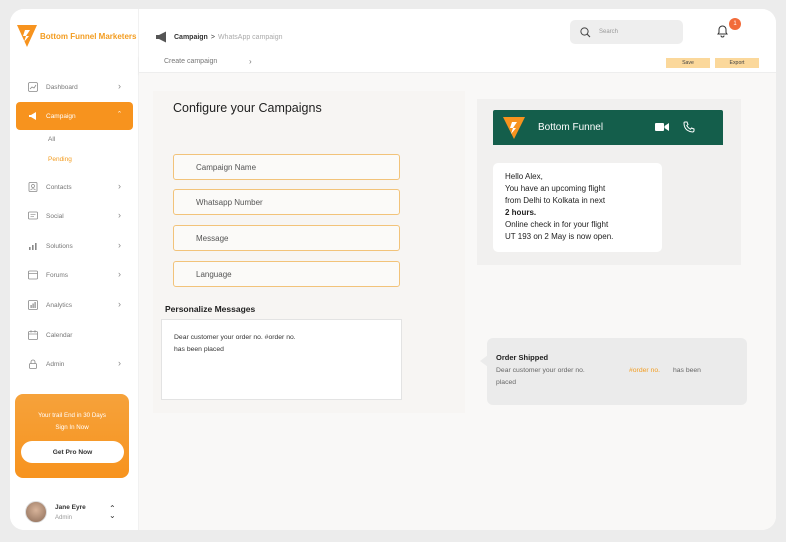 Image resolution: width=786 pixels, height=542 pixels. I want to click on search-icon, so click(585, 31).